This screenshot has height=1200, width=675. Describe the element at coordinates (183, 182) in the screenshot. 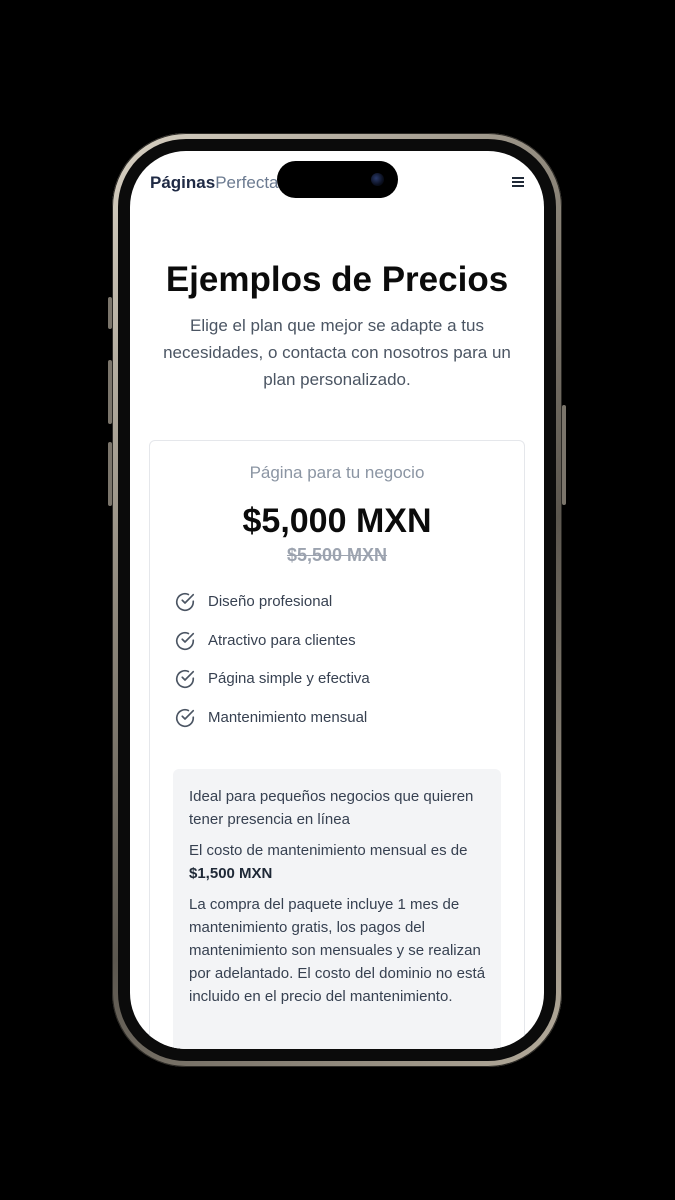

I see `logo-strong-text: Páginas` at that location.